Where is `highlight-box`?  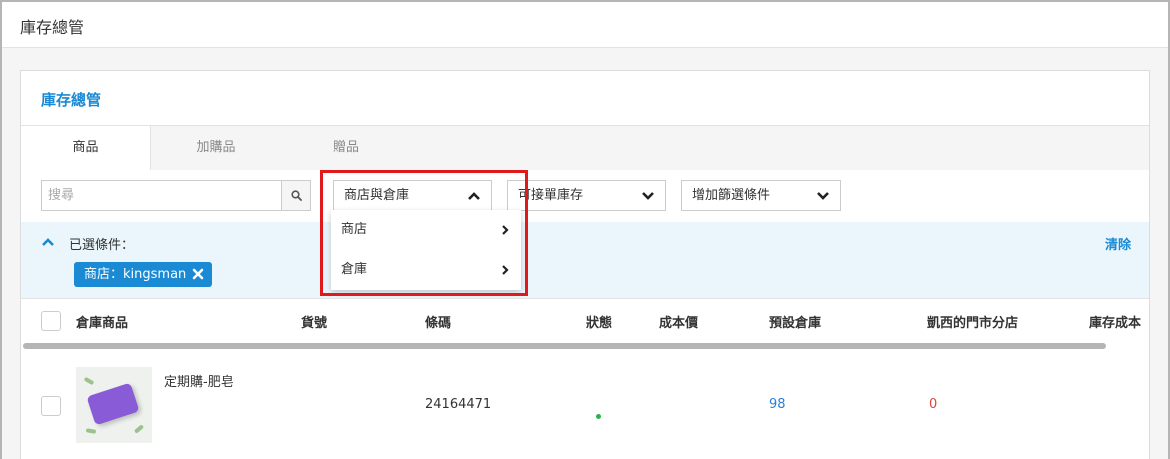
highlight-box is located at coordinates (424, 233).